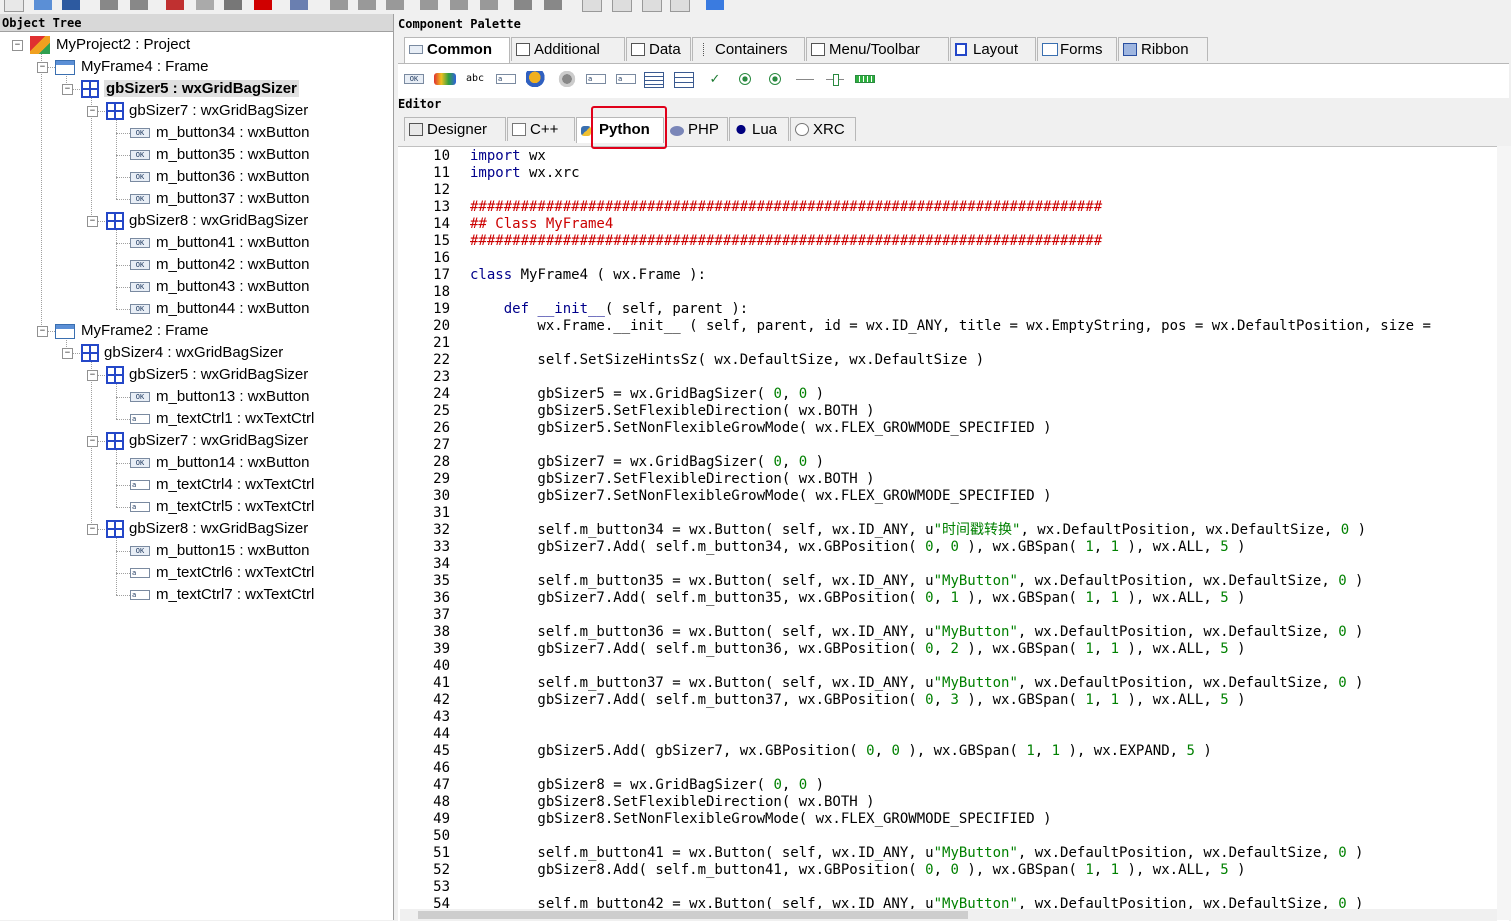  Describe the element at coordinates (865, 79) in the screenshot. I see `gauge-icon` at that location.